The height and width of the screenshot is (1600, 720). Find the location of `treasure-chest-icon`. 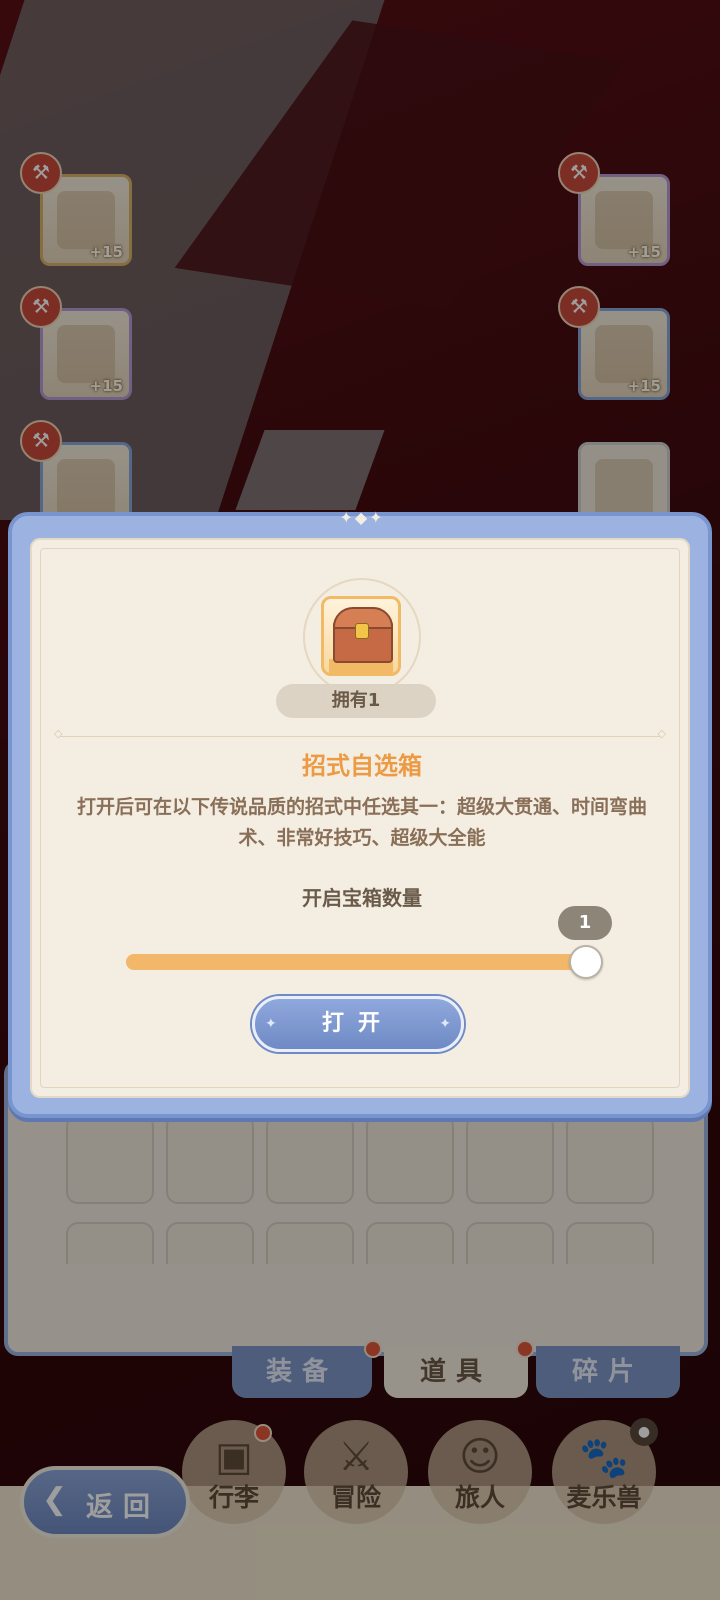

treasure-chest-icon is located at coordinates (361, 636).